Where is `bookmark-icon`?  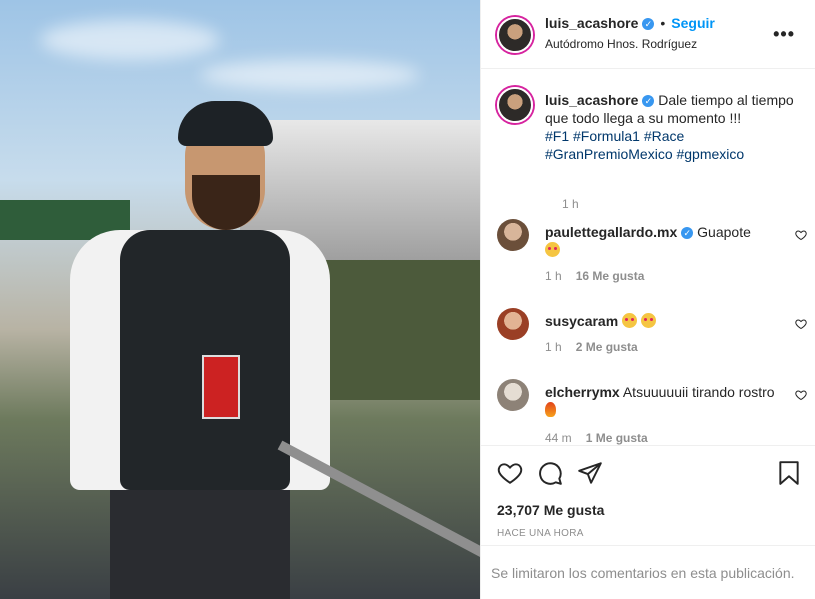
bookmark-icon is located at coordinates (789, 473).